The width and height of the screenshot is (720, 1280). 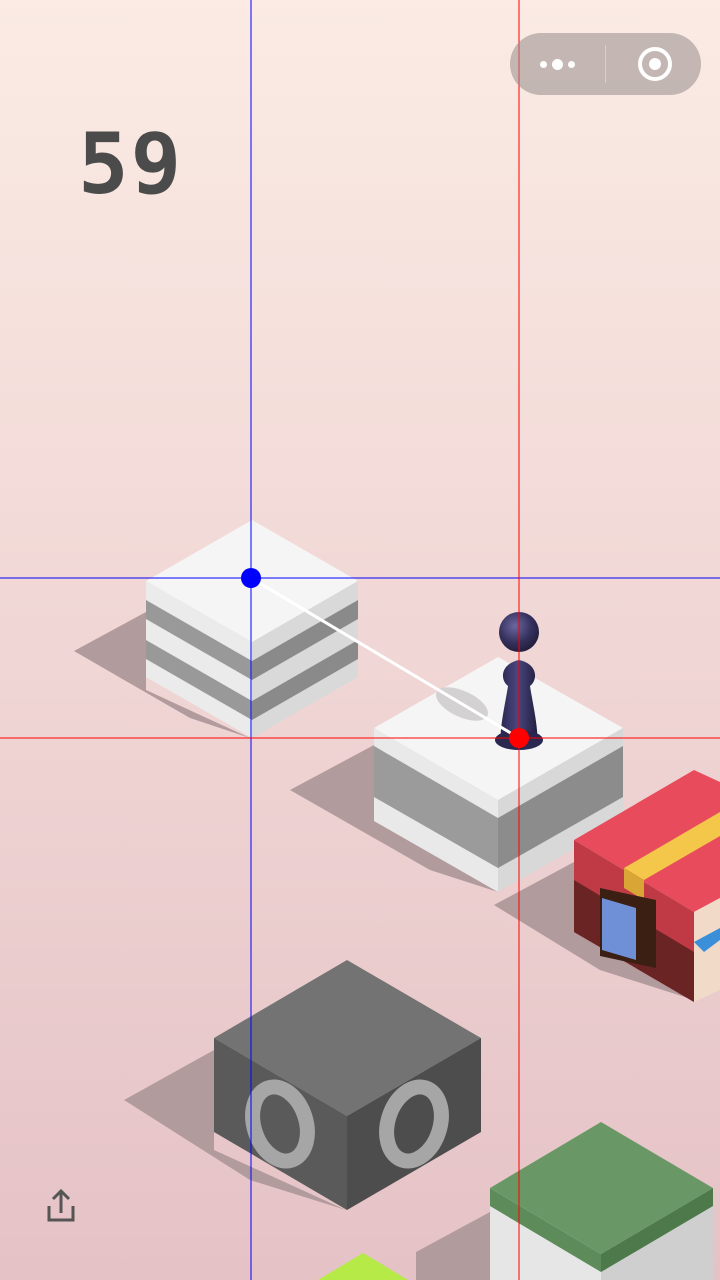 I want to click on share-button, so click(x=61, y=1207).